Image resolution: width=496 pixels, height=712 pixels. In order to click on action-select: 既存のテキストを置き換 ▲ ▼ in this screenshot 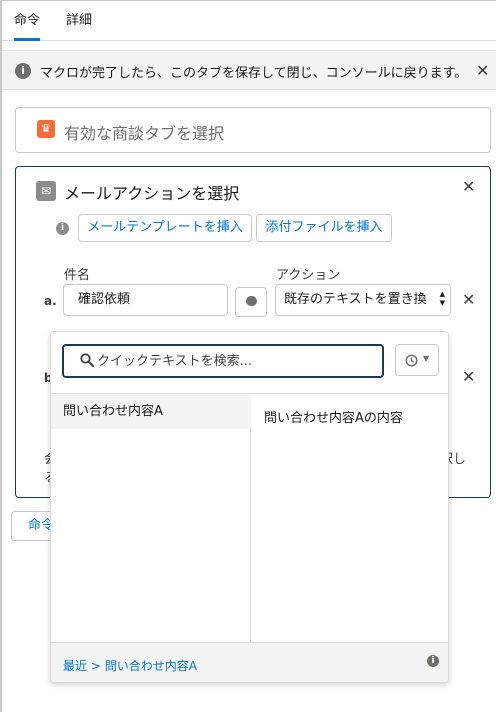, I will do `click(363, 300)`.